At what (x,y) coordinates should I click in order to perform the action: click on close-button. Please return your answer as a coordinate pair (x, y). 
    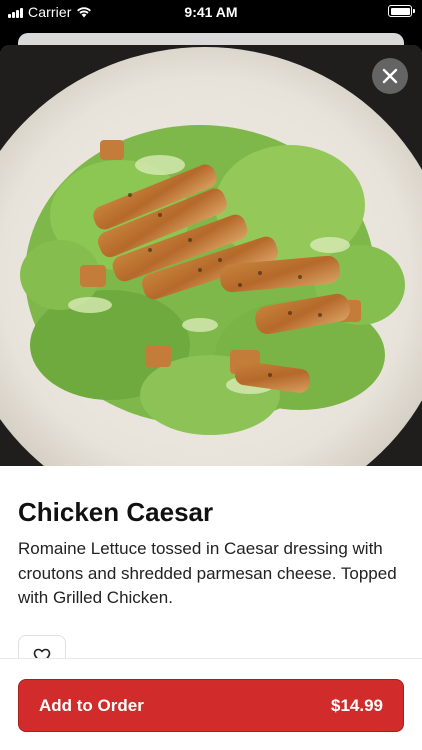
    Looking at the image, I should click on (390, 76).